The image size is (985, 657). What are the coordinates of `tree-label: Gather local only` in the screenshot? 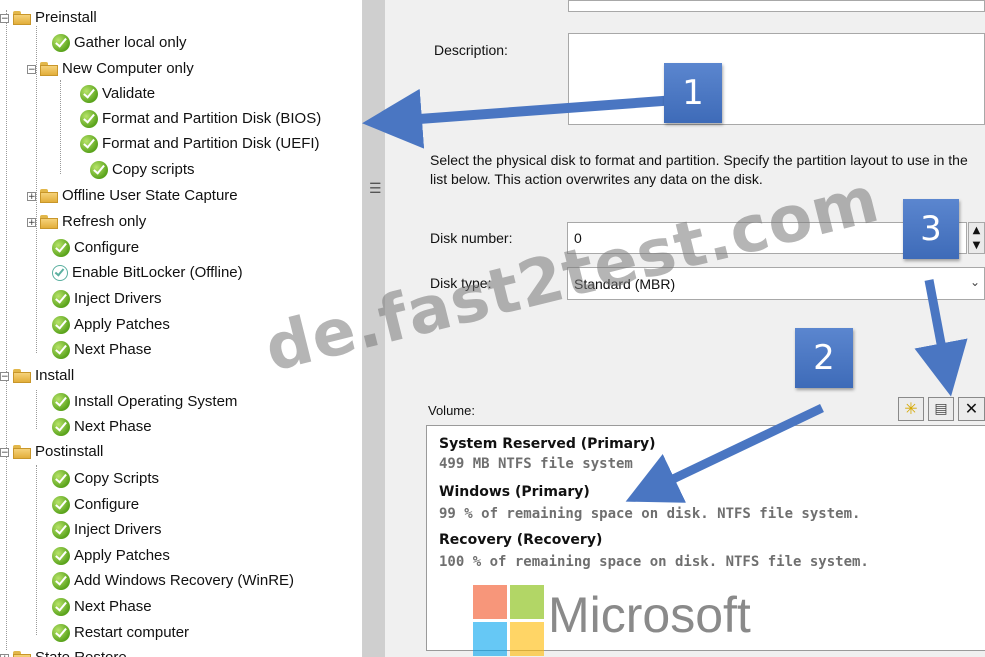 It's located at (130, 42).